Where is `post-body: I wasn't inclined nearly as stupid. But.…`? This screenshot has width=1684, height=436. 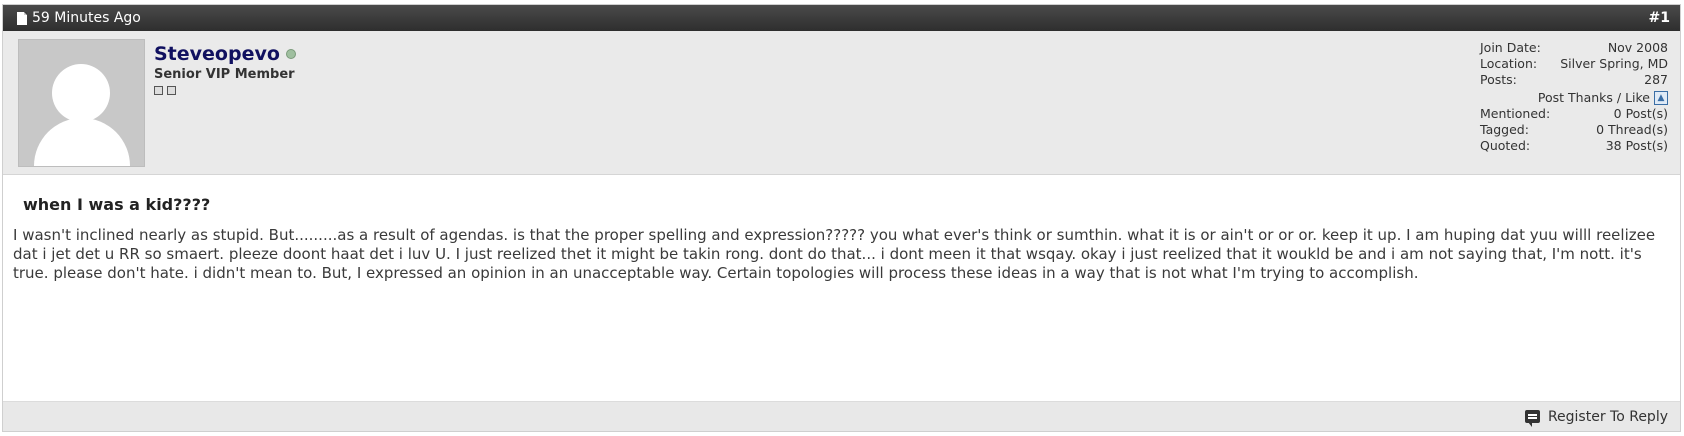 post-body: I wasn't inclined nearly as stupid. But.… is located at coordinates (834, 254).